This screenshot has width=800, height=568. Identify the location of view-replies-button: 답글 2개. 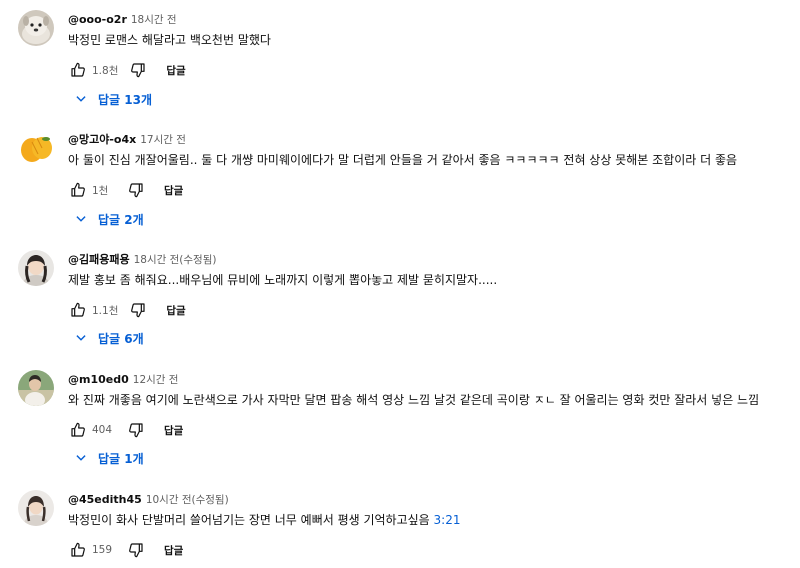
(109, 219).